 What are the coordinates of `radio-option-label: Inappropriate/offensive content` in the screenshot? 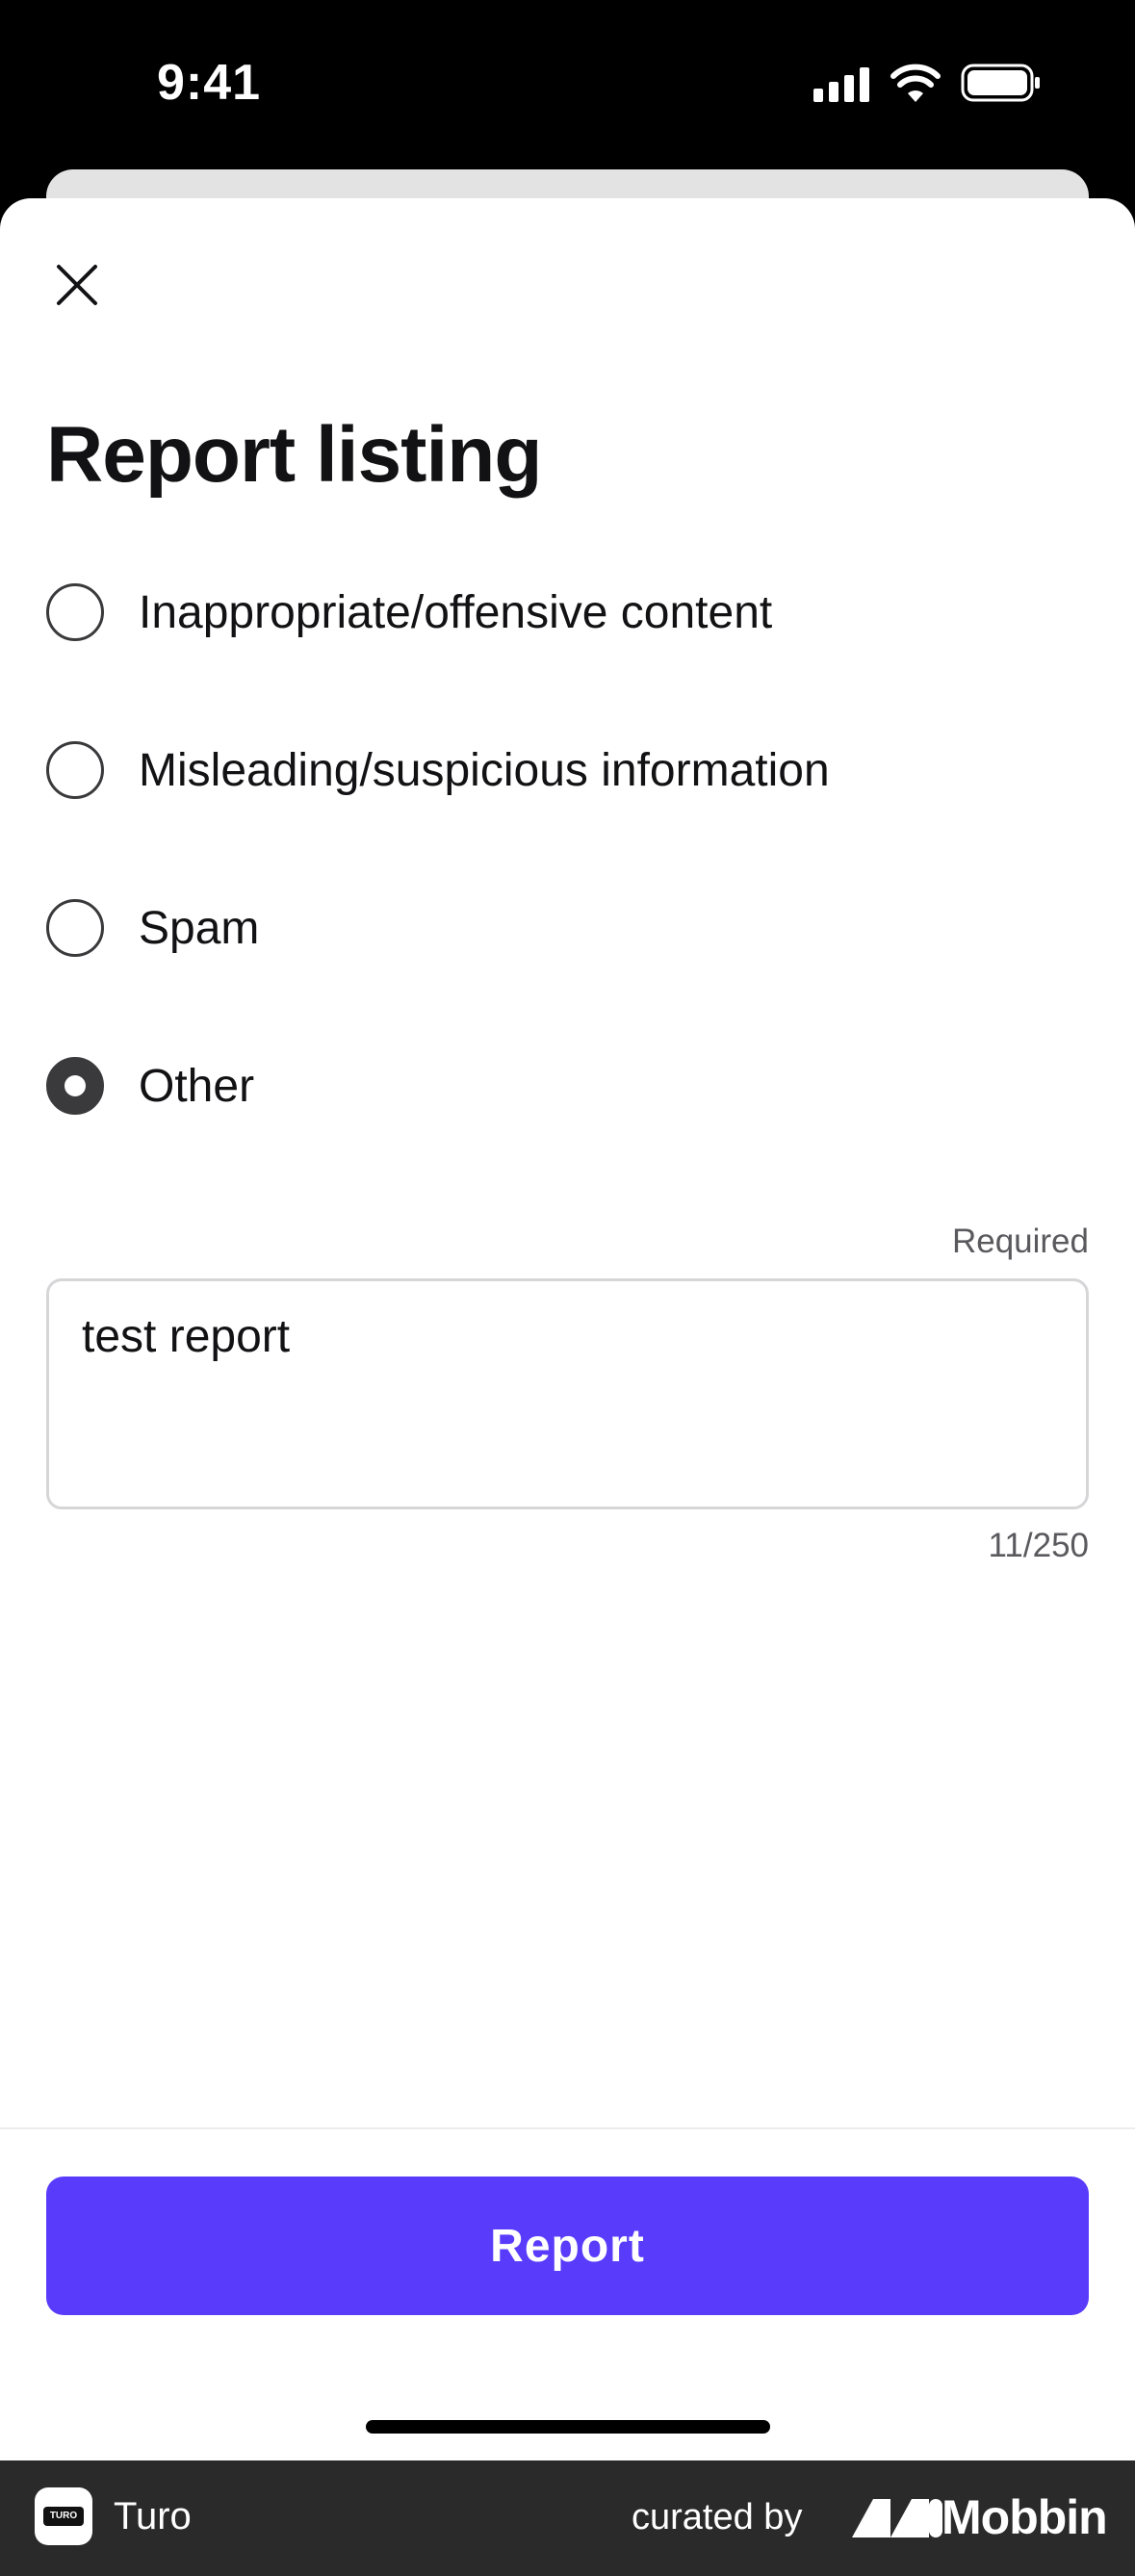 It's located at (456, 612).